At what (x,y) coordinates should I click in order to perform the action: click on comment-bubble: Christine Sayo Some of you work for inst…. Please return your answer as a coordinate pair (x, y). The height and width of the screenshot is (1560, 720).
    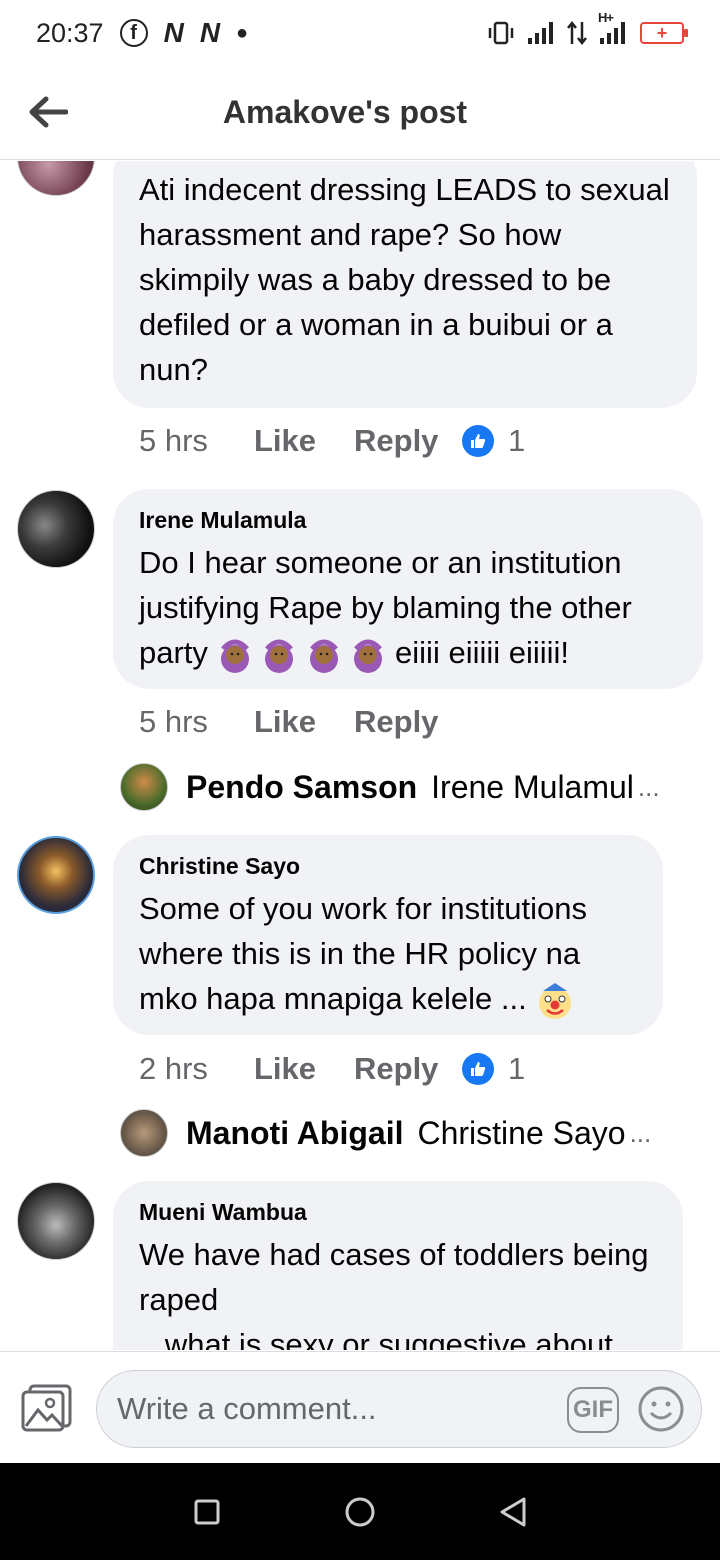
    Looking at the image, I should click on (388, 935).